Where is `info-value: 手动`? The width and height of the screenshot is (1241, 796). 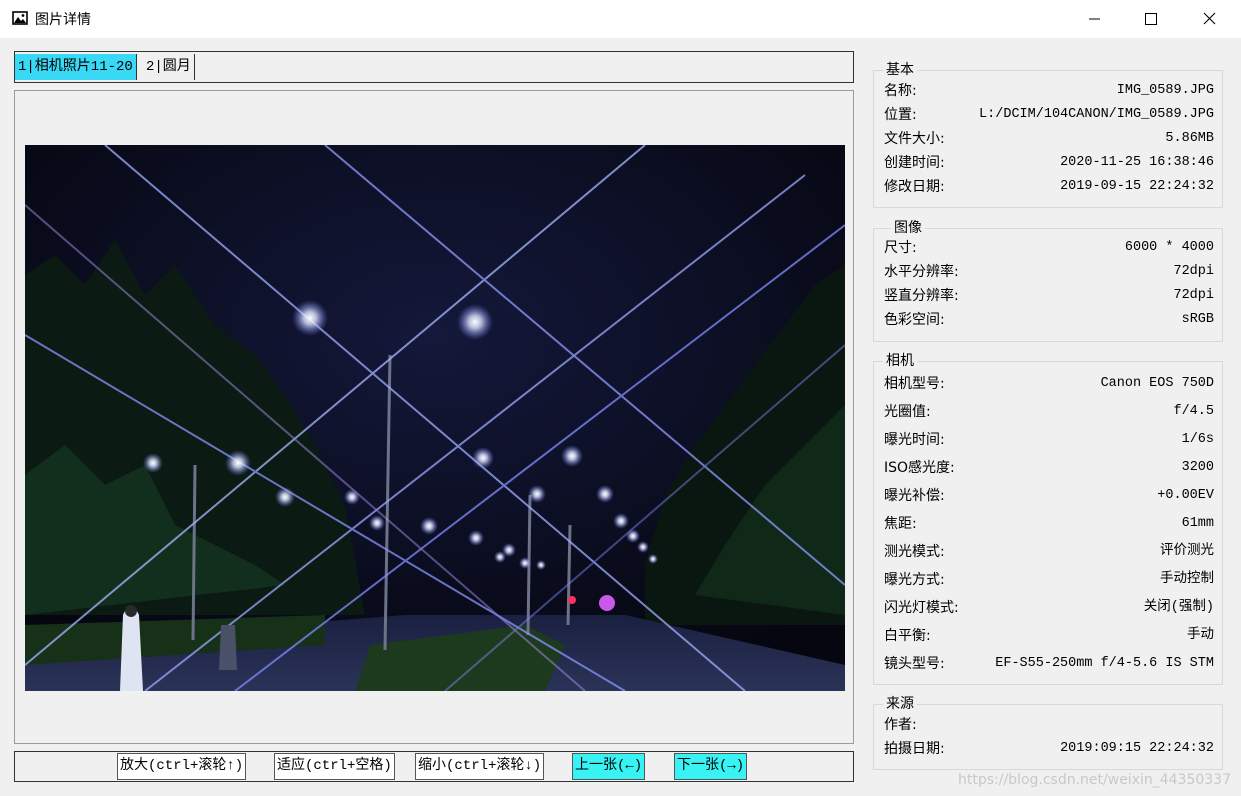 info-value: 手动 is located at coordinates (1200, 635).